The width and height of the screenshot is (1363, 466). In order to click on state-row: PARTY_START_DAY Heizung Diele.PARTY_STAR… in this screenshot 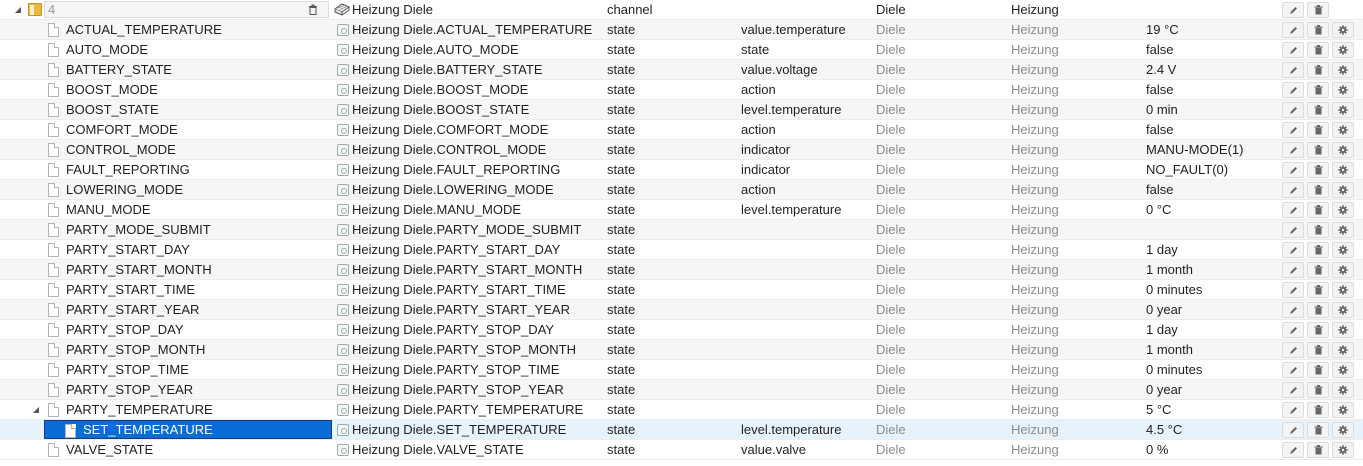, I will do `click(681, 250)`.